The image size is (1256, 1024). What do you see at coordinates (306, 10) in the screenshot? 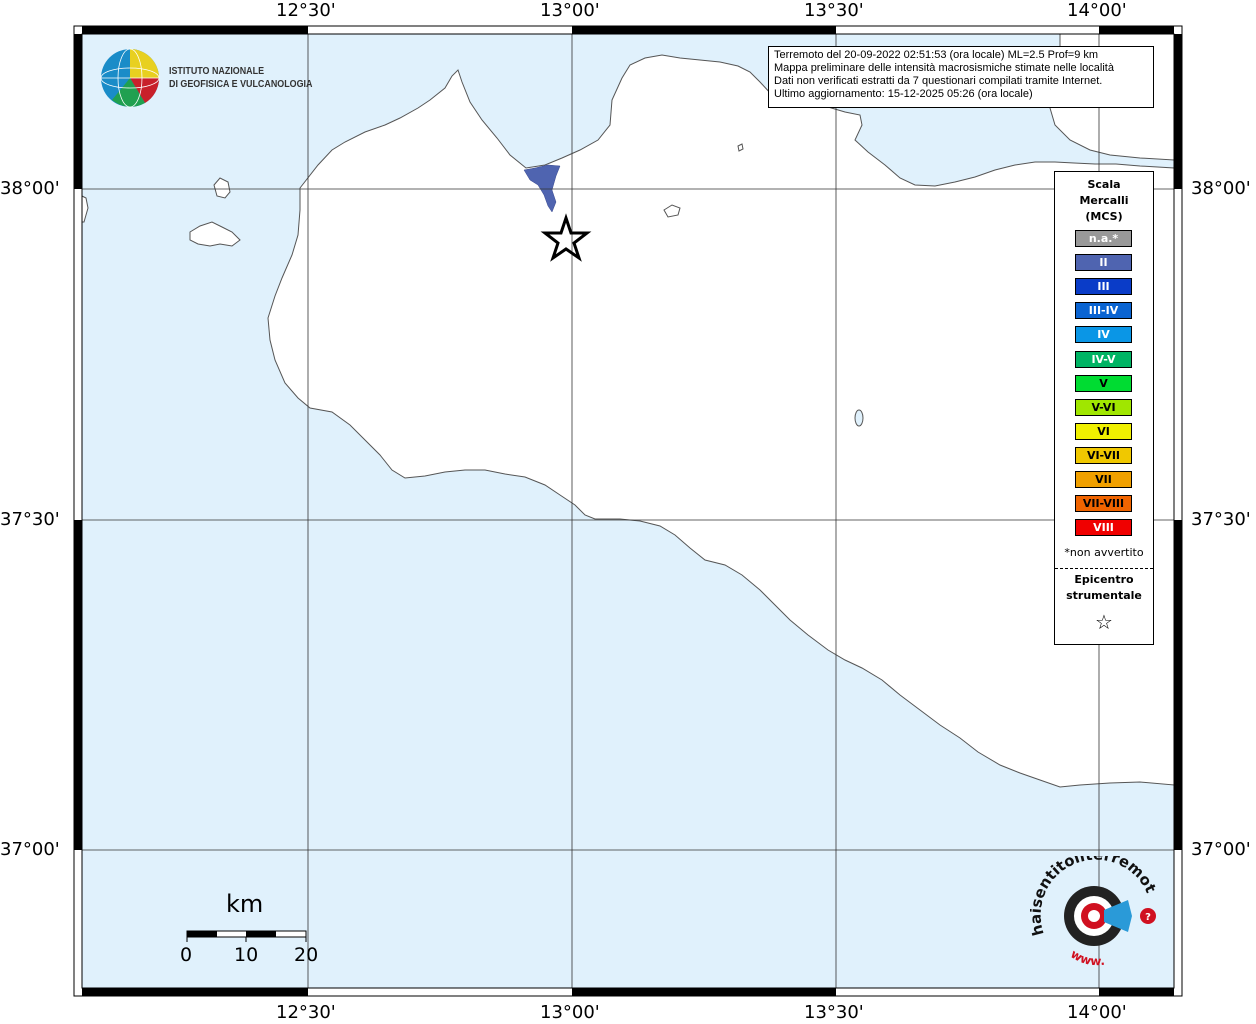
I see `lon-label-top-1: 12°30'` at bounding box center [306, 10].